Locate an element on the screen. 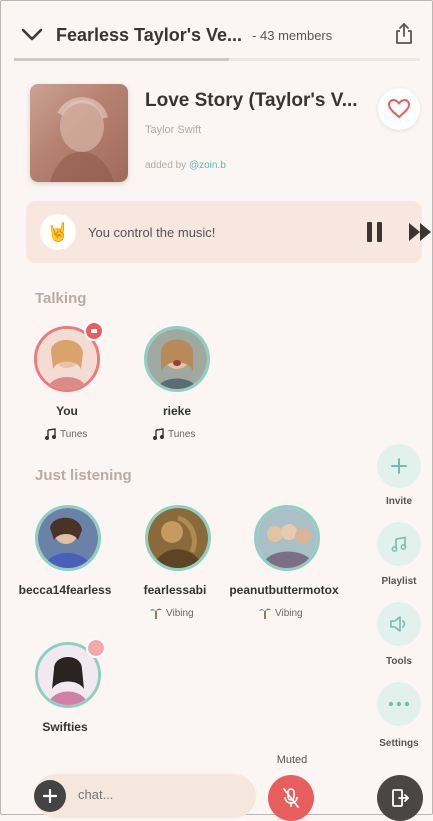 This screenshot has width=433, height=821. participant-name: You is located at coordinates (67, 411).